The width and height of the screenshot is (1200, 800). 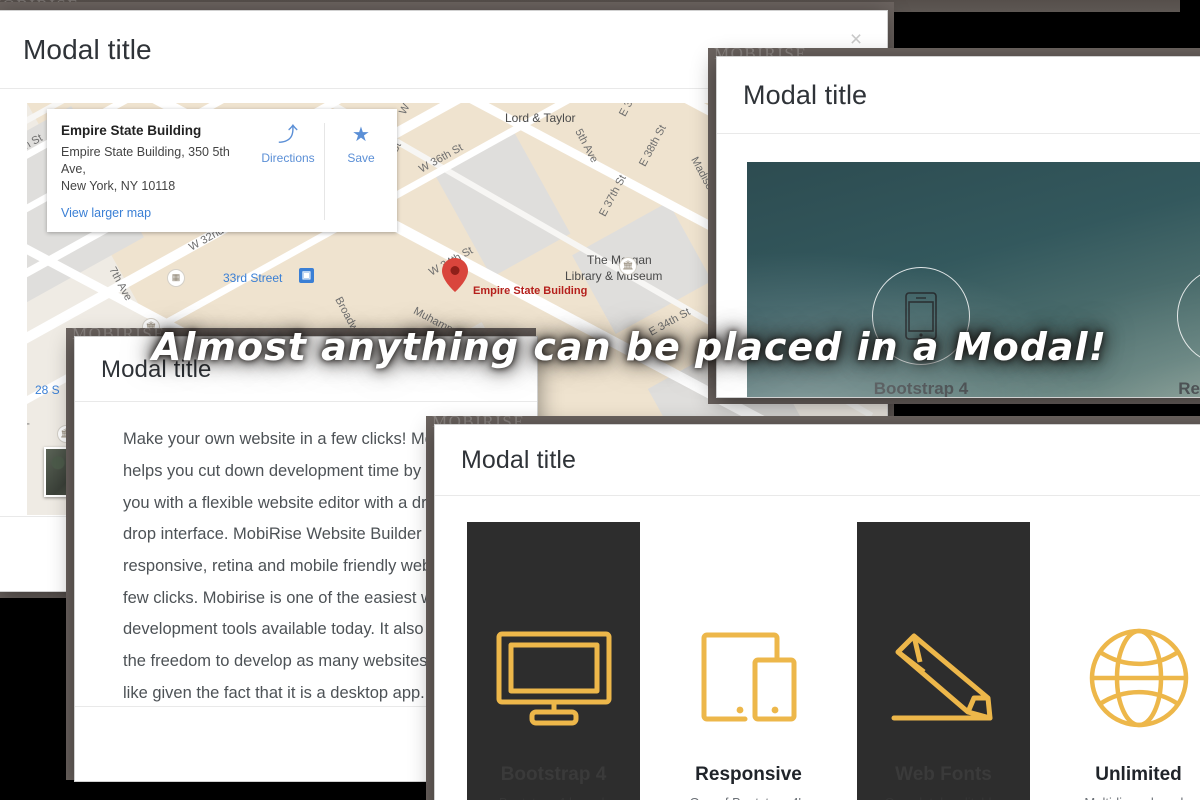 I want to click on photo-feature-item: Bootstrap 4 Bootstrap 4 based., so click(x=921, y=332).